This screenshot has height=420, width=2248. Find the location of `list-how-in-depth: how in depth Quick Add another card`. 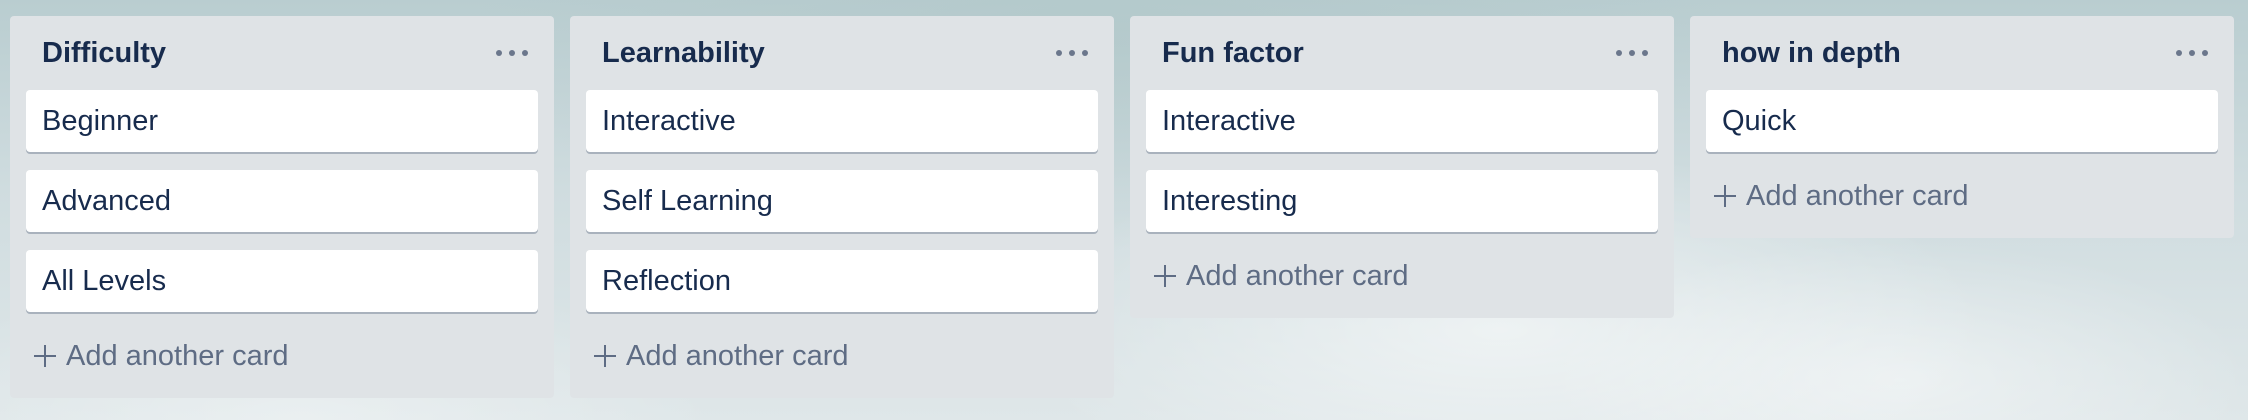

list-how-in-depth: how in depth Quick Add another card is located at coordinates (1962, 127).